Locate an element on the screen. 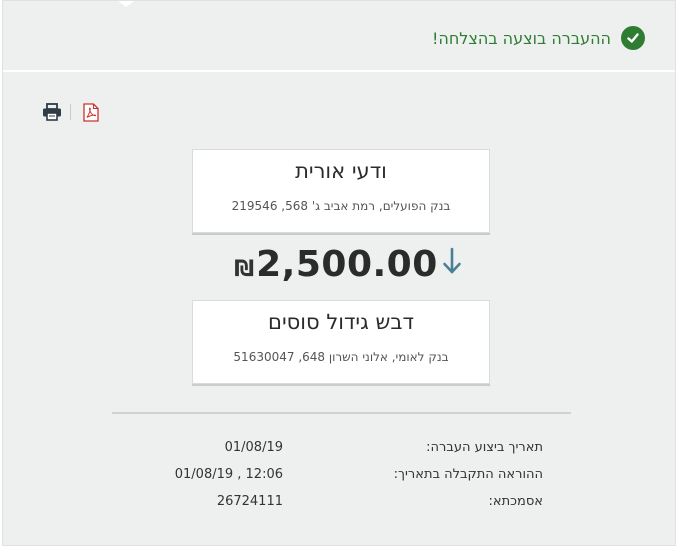 This screenshot has width=680, height=549. document-actions is located at coordinates (71, 112).